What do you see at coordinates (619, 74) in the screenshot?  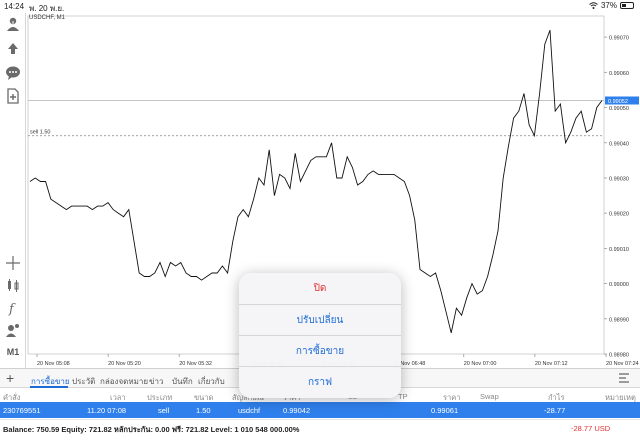 I see `y-tick-label: 0.99060` at bounding box center [619, 74].